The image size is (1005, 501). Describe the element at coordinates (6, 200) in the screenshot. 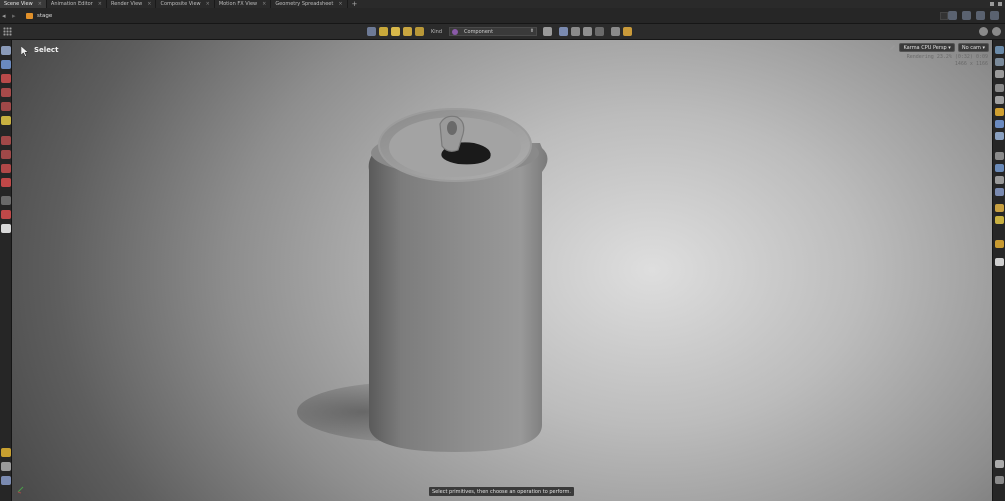

I see `view-tool-icon` at that location.